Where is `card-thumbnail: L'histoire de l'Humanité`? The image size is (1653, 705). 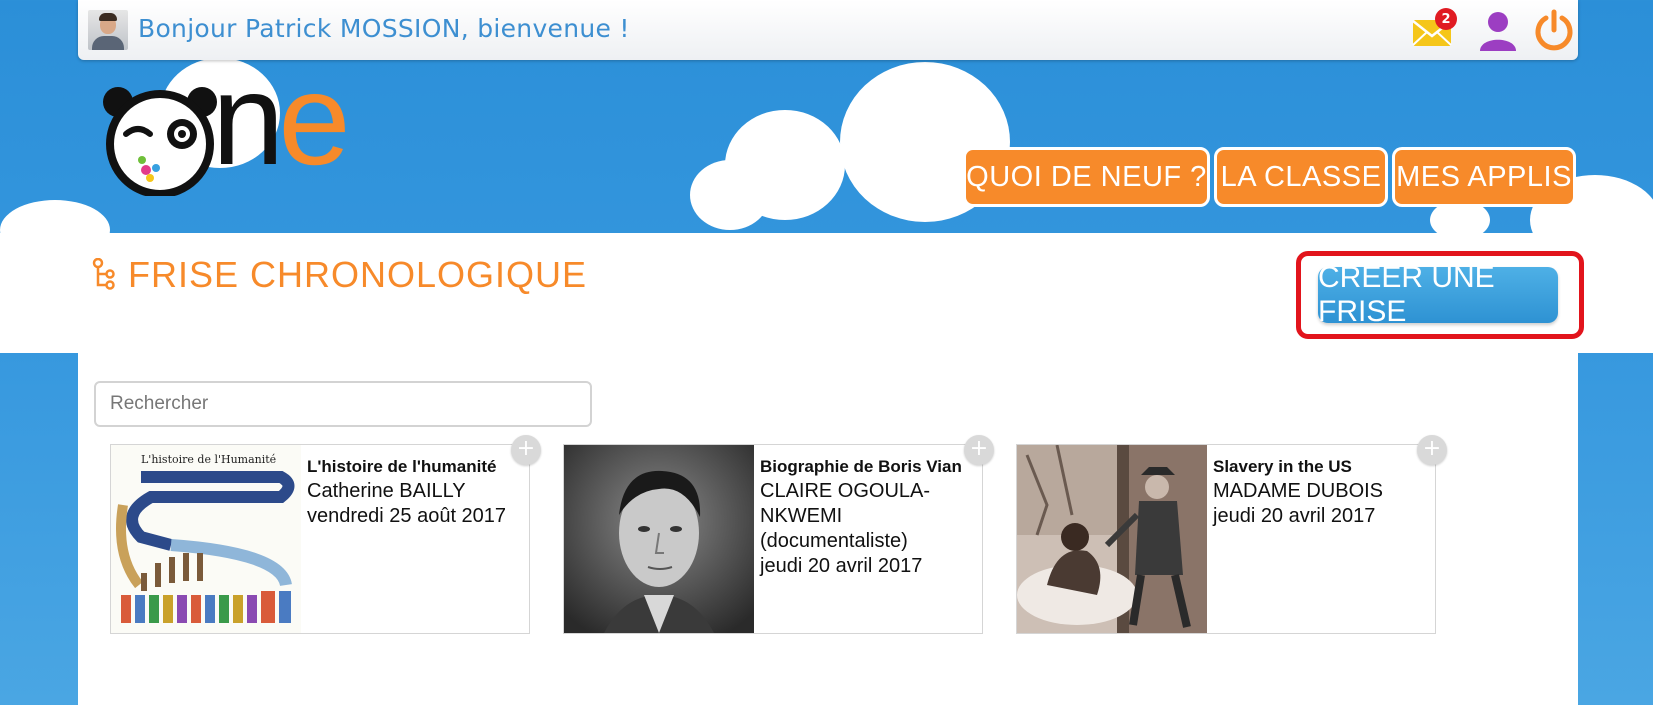 card-thumbnail: L'histoire de l'Humanité is located at coordinates (206, 539).